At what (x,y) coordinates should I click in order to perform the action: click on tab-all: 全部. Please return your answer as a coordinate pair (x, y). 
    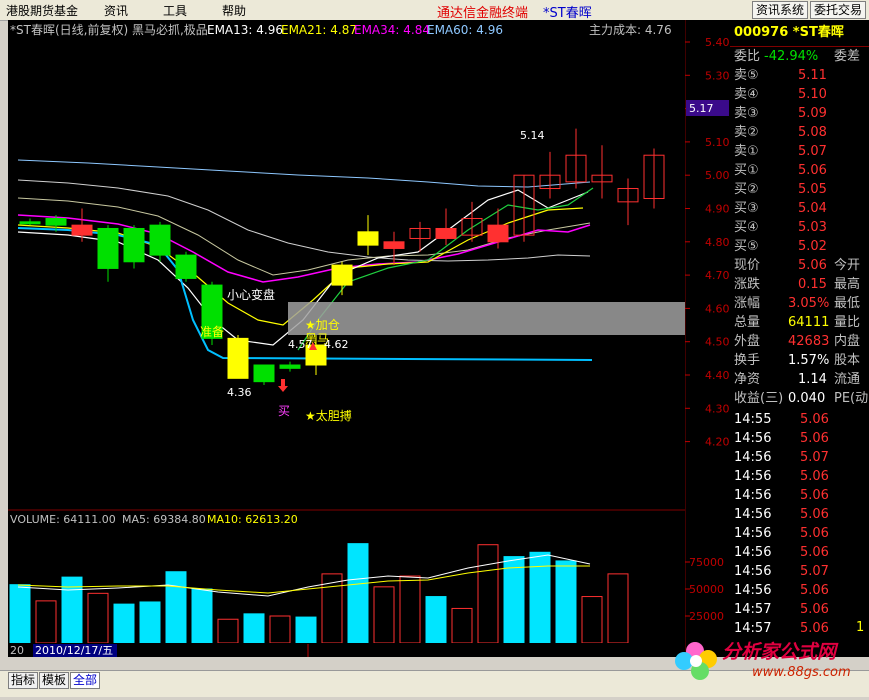
    Looking at the image, I should click on (85, 680).